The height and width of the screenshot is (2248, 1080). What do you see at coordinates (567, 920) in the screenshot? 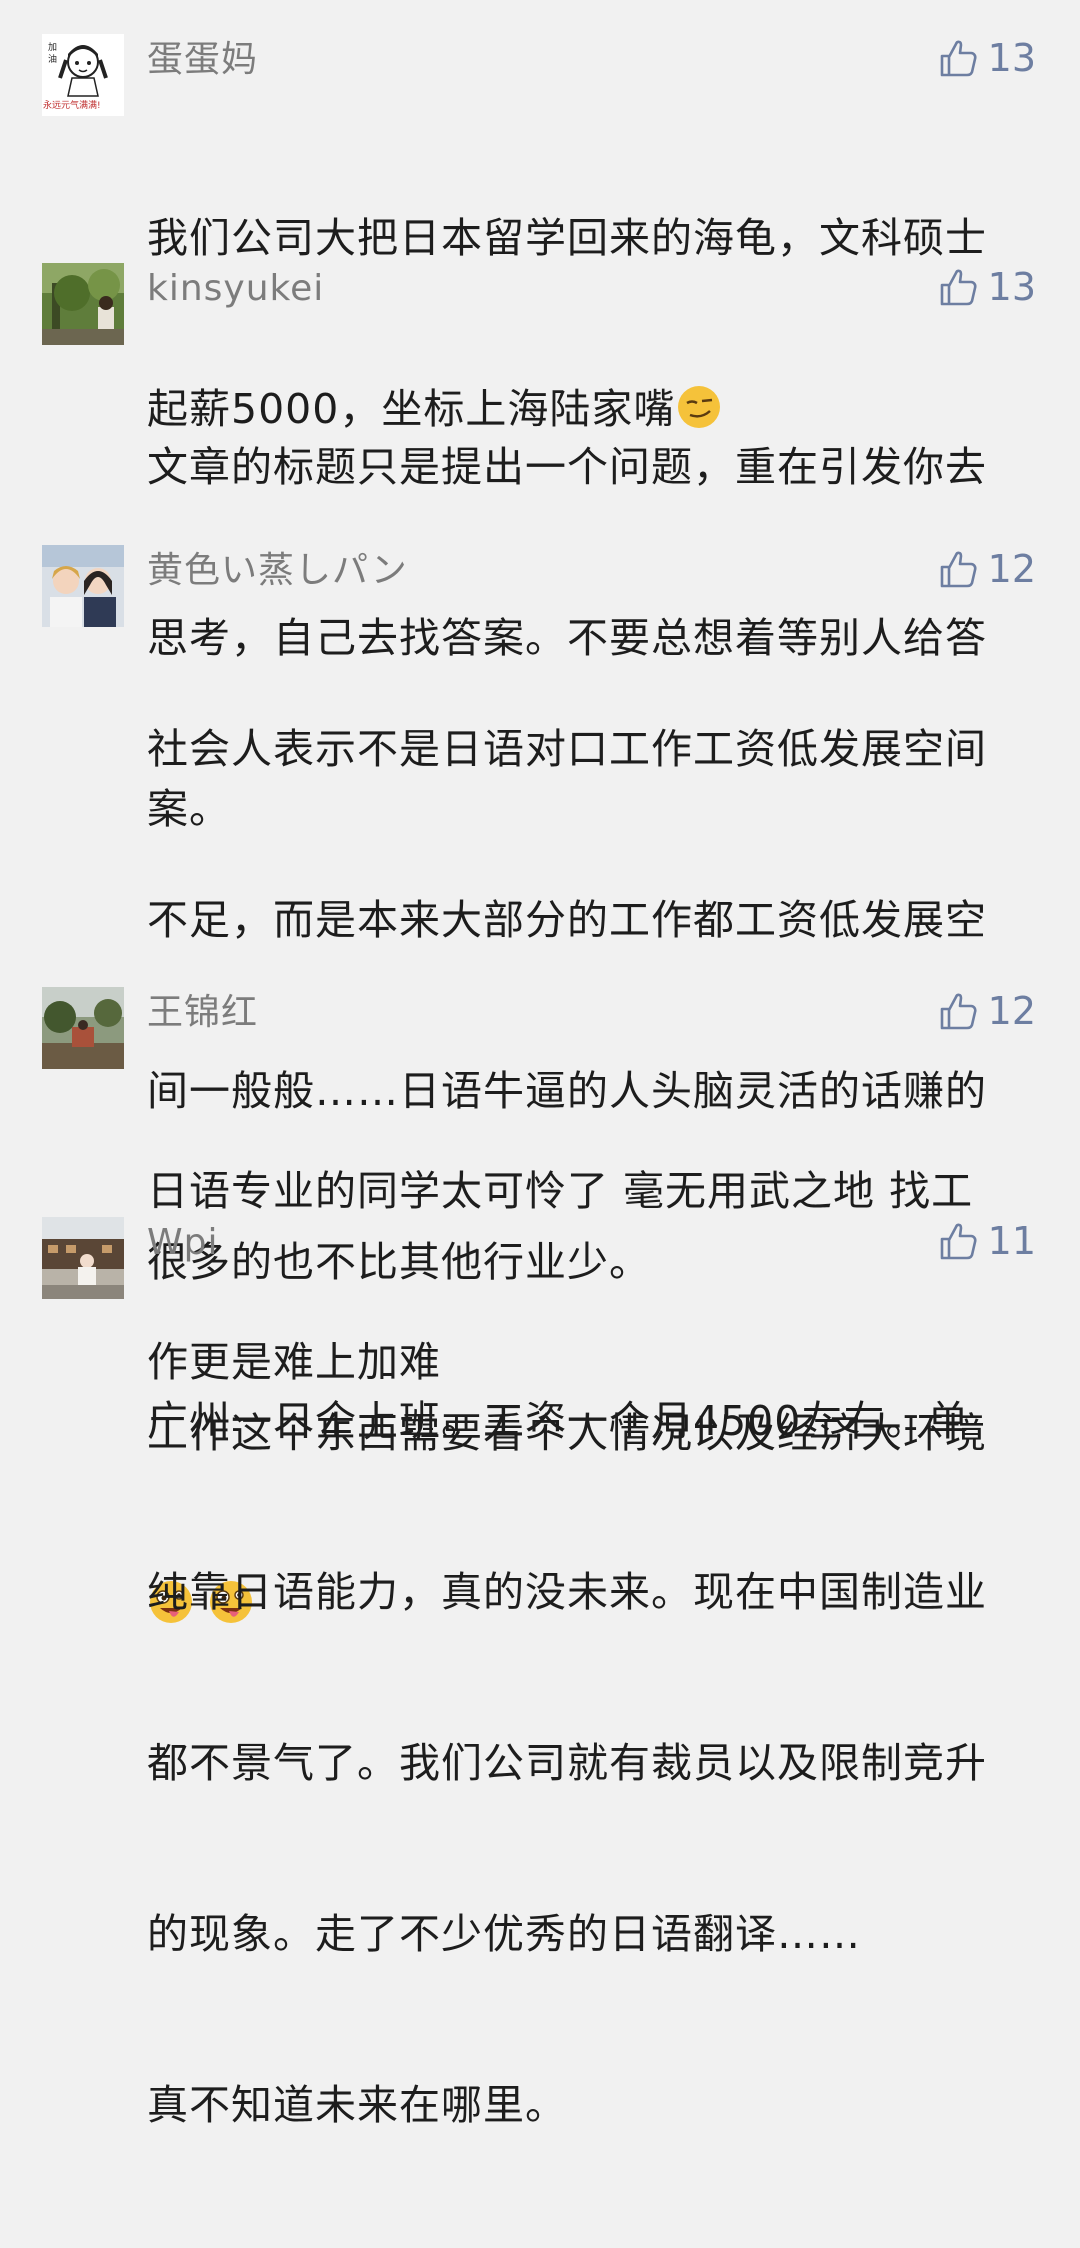
I see `comment-line: 不足，而是本来大部分的工作都工资低发展空` at bounding box center [567, 920].